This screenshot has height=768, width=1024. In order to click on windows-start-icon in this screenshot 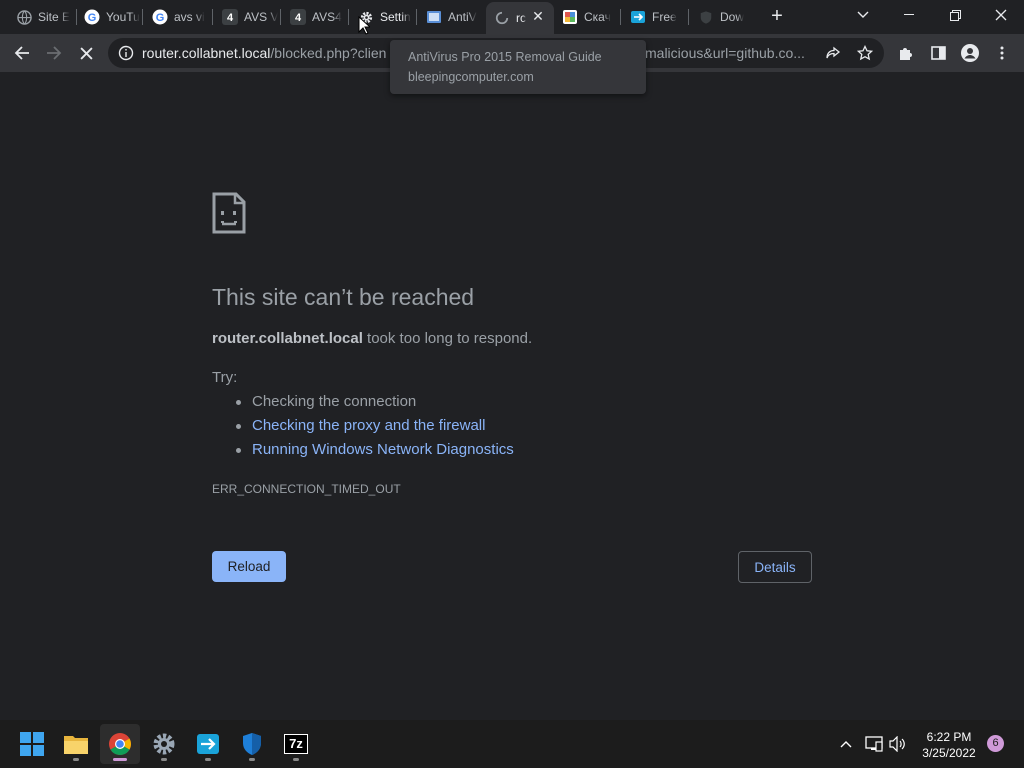, I will do `click(32, 744)`.